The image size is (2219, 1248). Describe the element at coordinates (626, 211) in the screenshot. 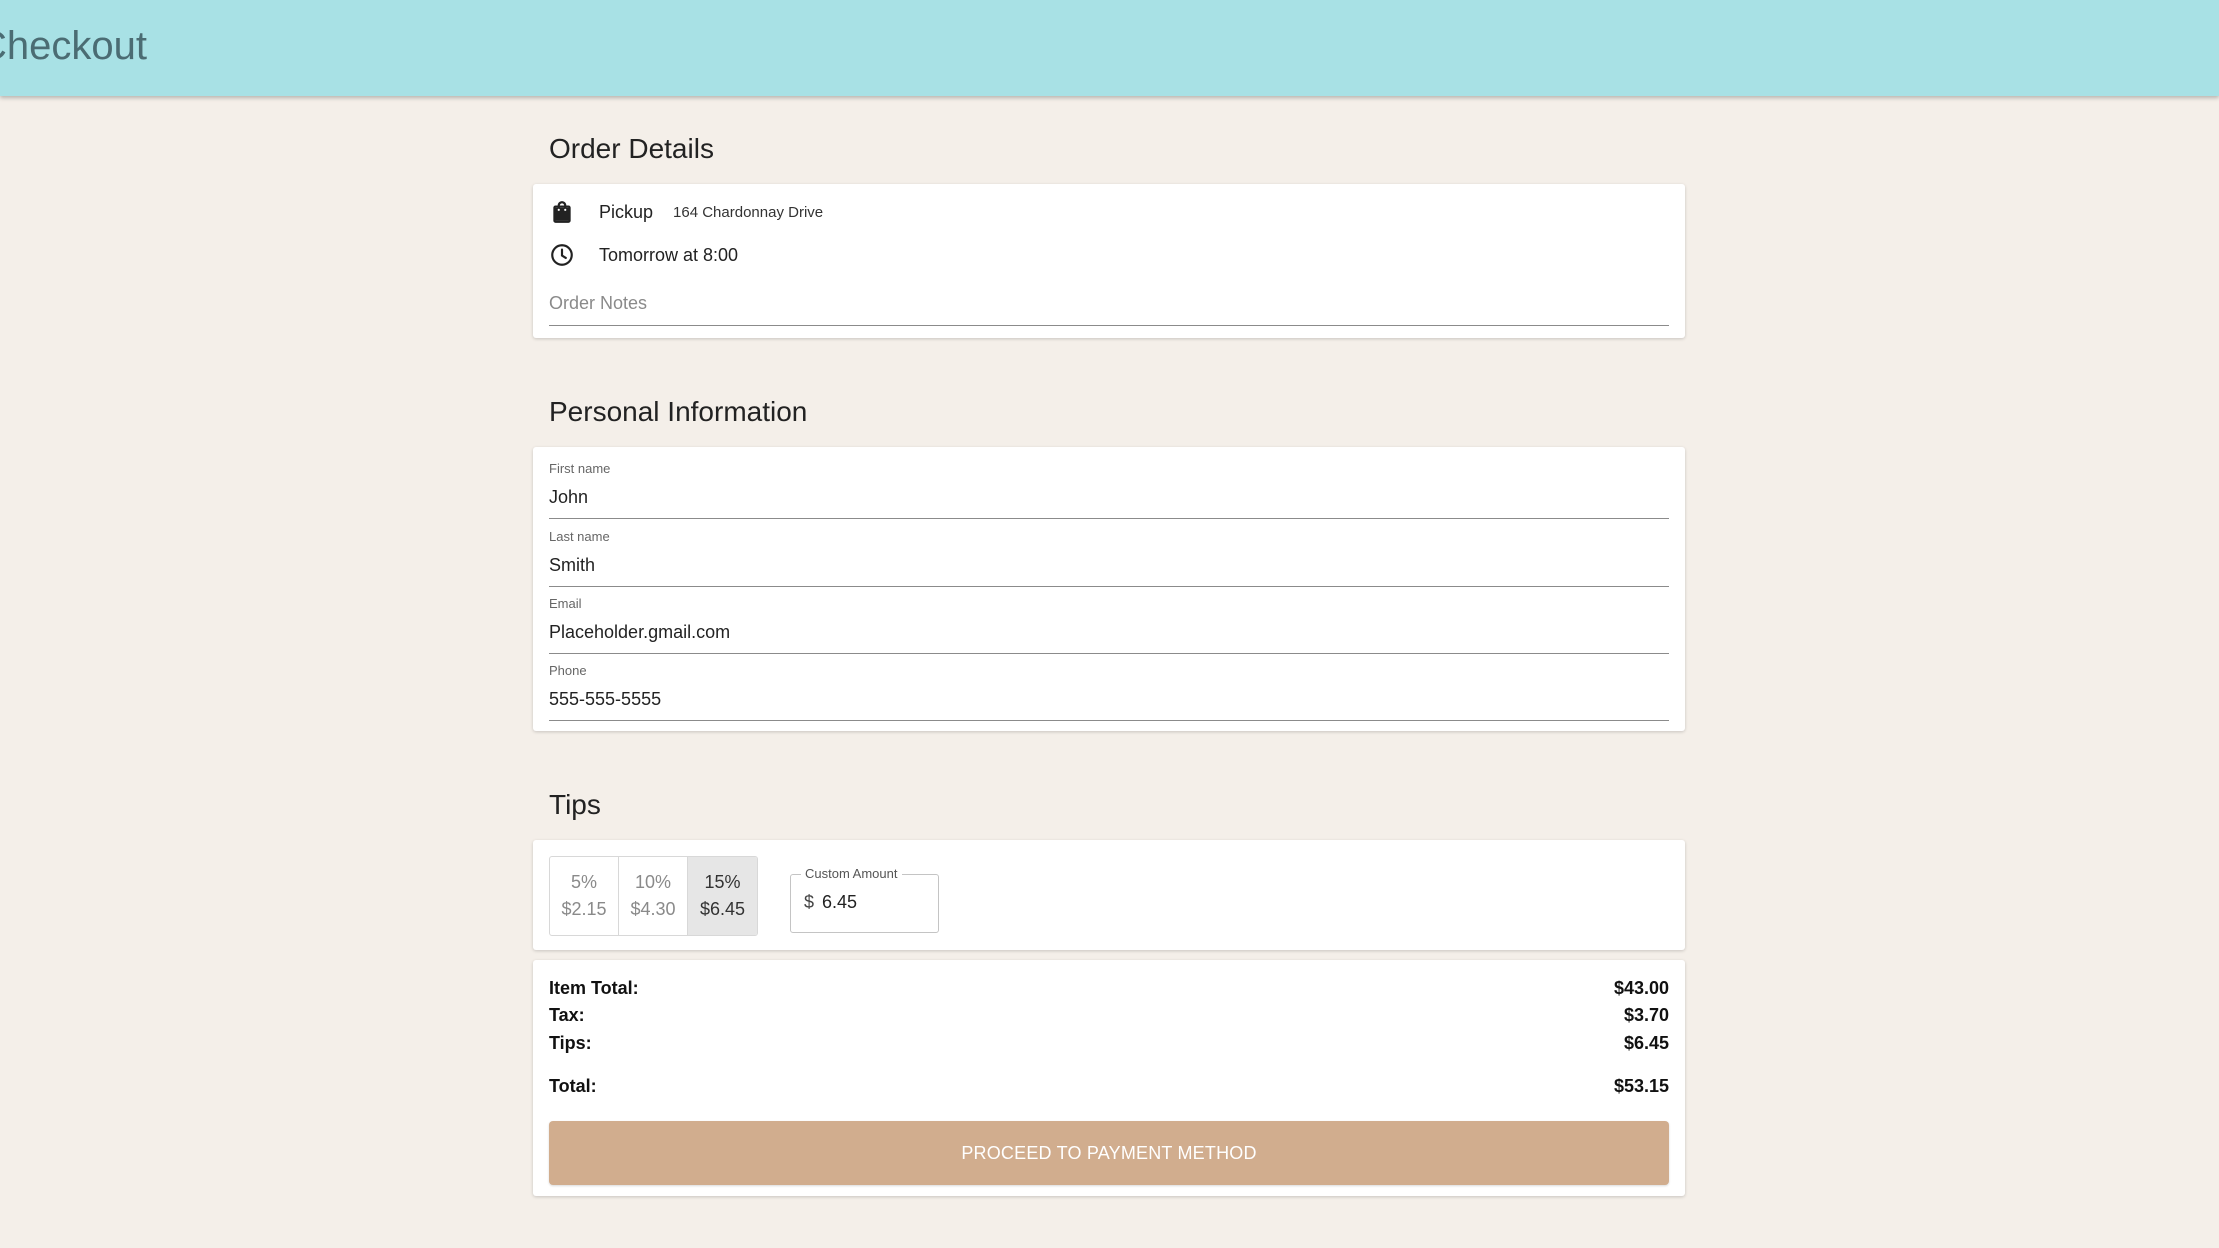

I see `order-mode-label: Pickup` at that location.